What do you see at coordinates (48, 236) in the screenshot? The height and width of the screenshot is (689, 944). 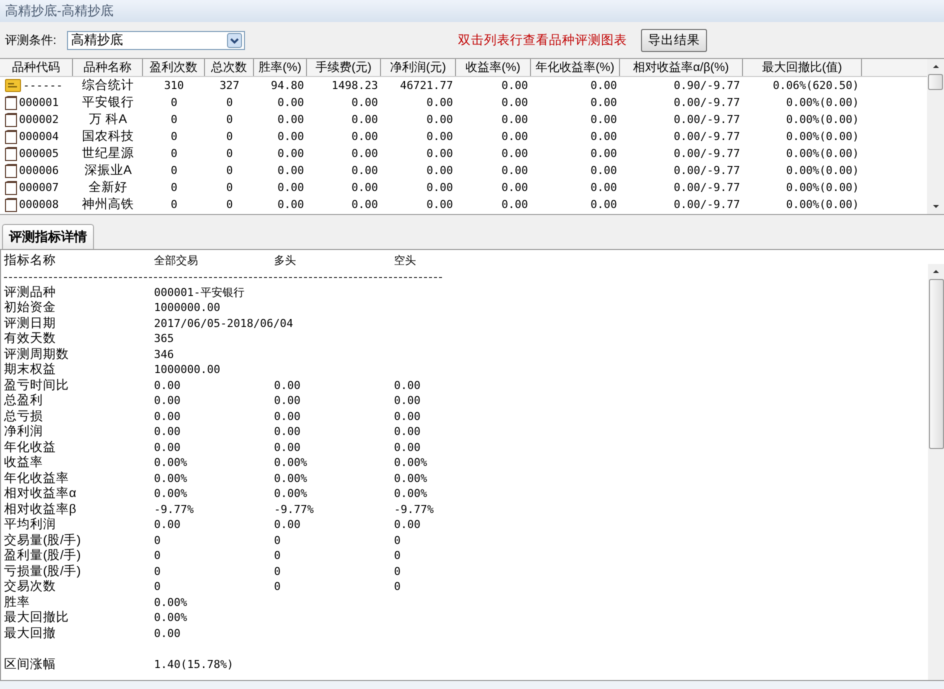 I see `tab: 评测指标详情` at bounding box center [48, 236].